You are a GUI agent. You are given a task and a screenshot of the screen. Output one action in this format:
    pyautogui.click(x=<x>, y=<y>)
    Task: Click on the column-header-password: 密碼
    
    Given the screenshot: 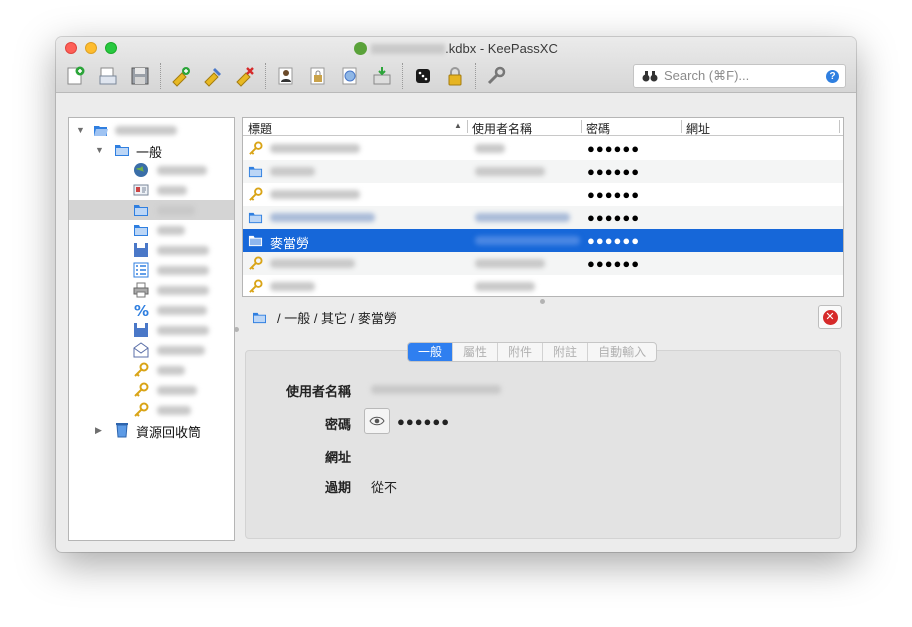 What is the action you would take?
    pyautogui.click(x=598, y=128)
    